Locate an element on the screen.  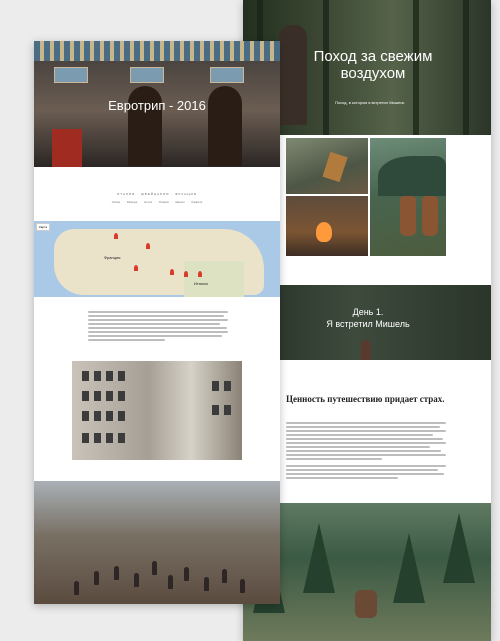
nav-item: Норвегия is located at coordinates (196, 202).